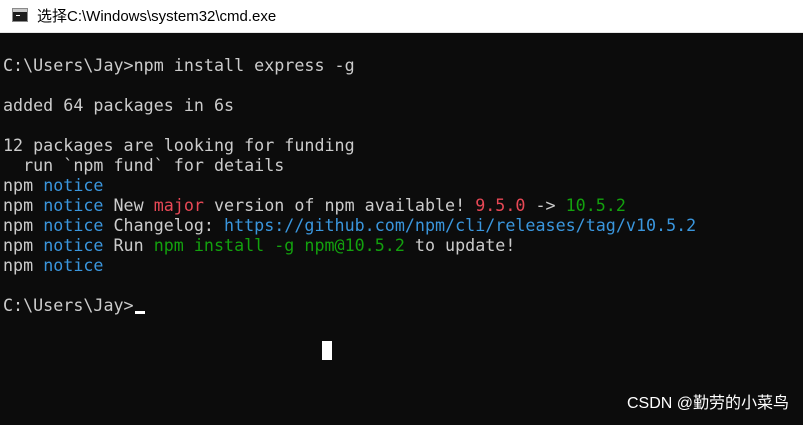 The height and width of the screenshot is (425, 803). I want to click on console-text-segment: C:\Users\Jay>, so click(68, 305).